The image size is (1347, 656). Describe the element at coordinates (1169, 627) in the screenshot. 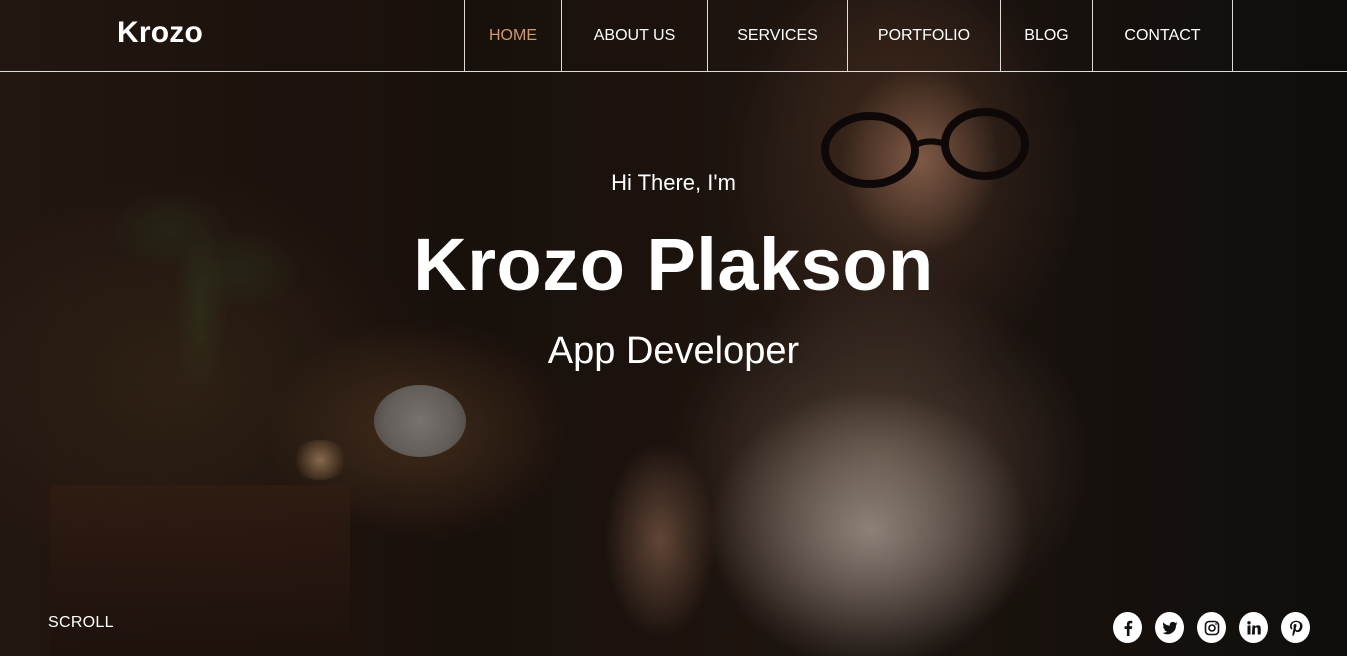

I see `twitter-icon` at that location.